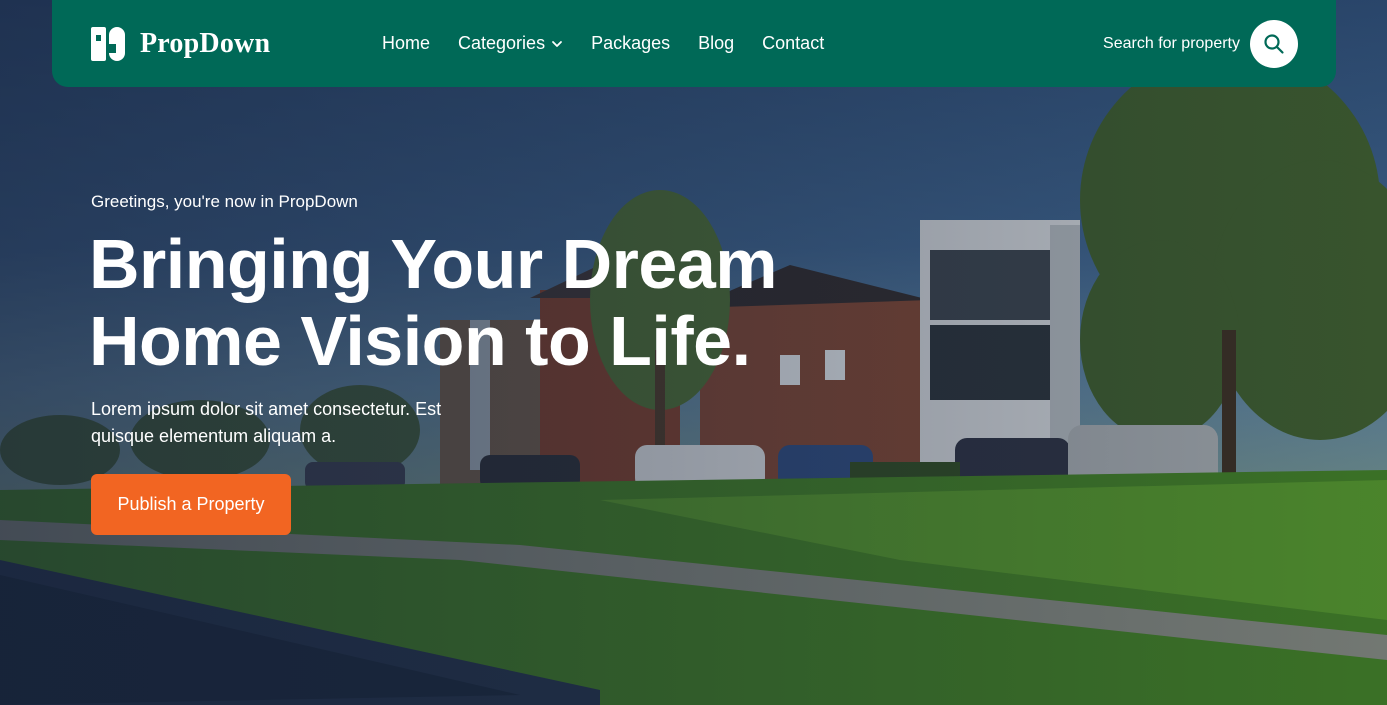  I want to click on search-label: Search for property, so click(1171, 44).